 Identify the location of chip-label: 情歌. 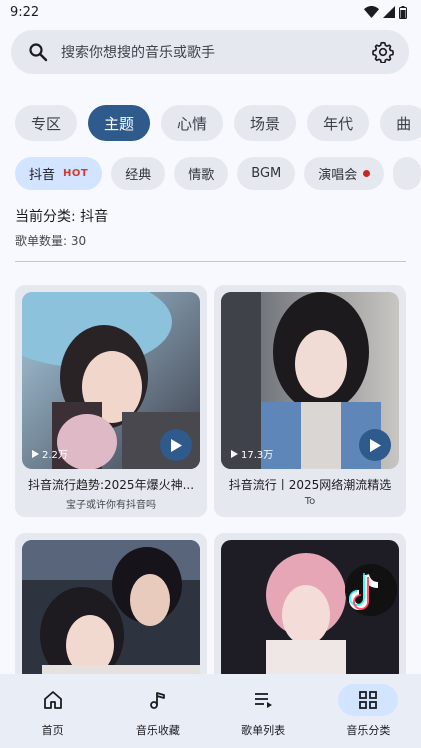
(201, 175).